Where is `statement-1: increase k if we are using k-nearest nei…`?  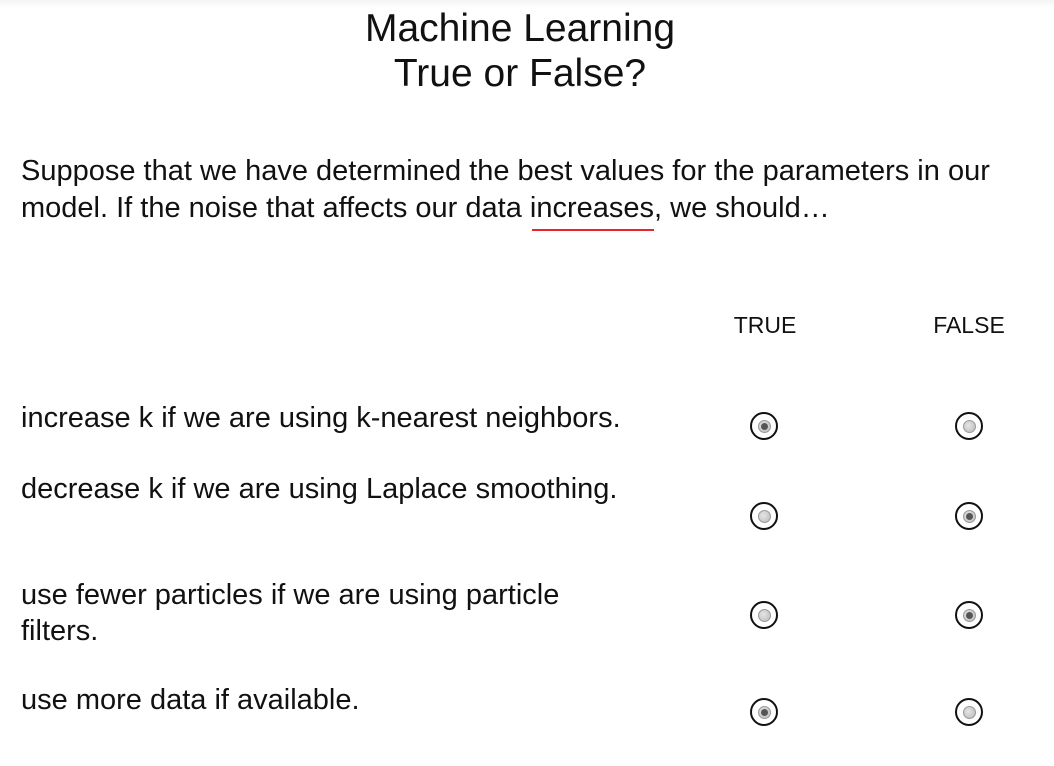 statement-1: increase k if we are using k-nearest nei… is located at coordinates (321, 418).